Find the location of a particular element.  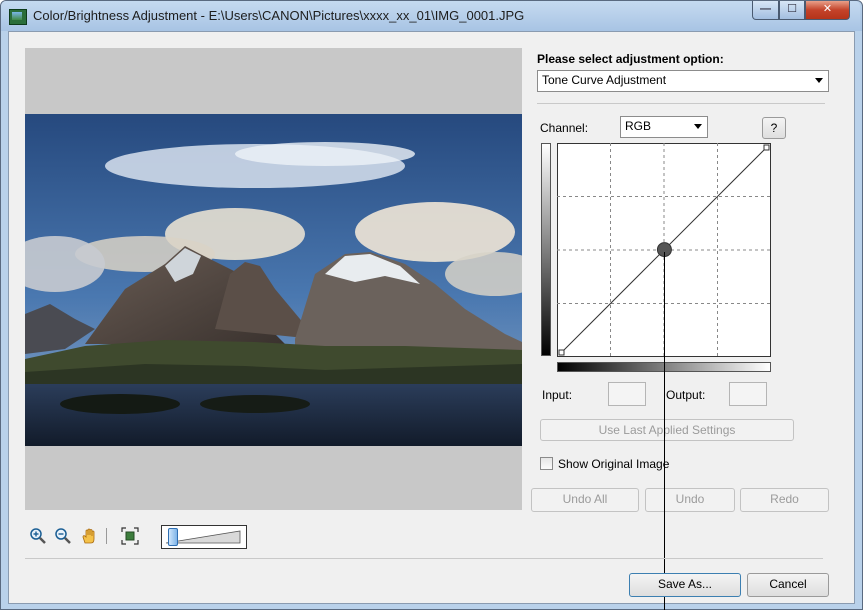

undo-button: Undo is located at coordinates (690, 500).